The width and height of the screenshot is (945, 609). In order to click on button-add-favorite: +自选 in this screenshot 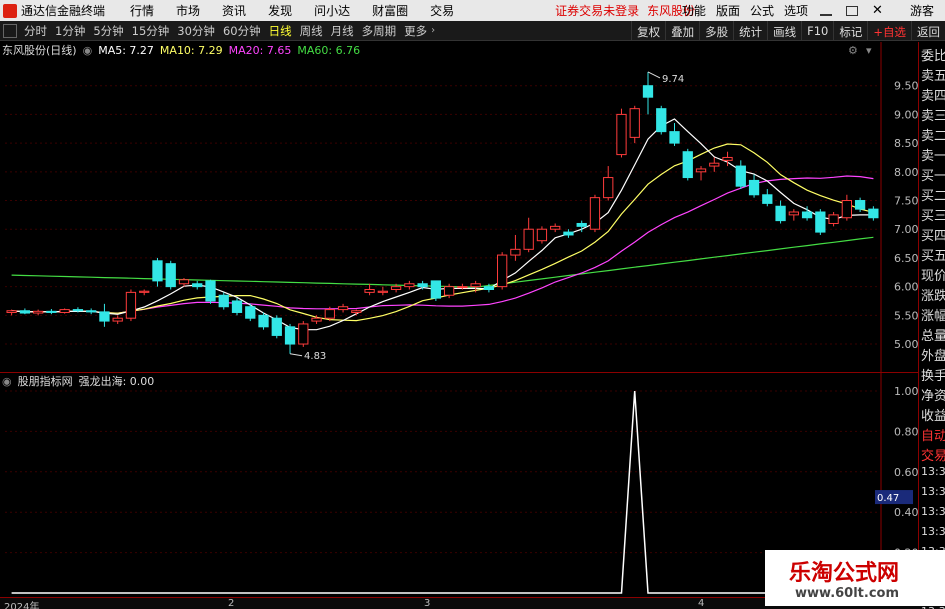, I will do `click(889, 31)`.